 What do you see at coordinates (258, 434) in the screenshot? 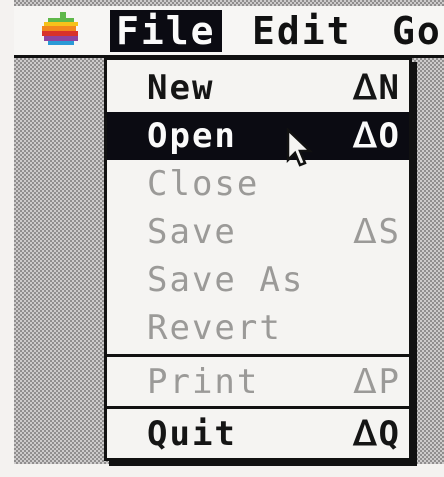
I see `menu-item-quit: Quit ᐃQ` at bounding box center [258, 434].